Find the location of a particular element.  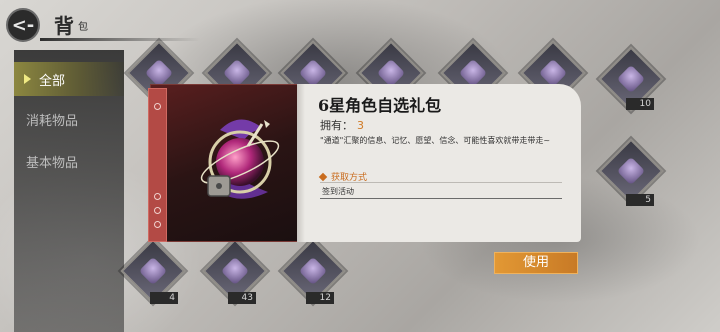

header-divider is located at coordinates (120, 39).